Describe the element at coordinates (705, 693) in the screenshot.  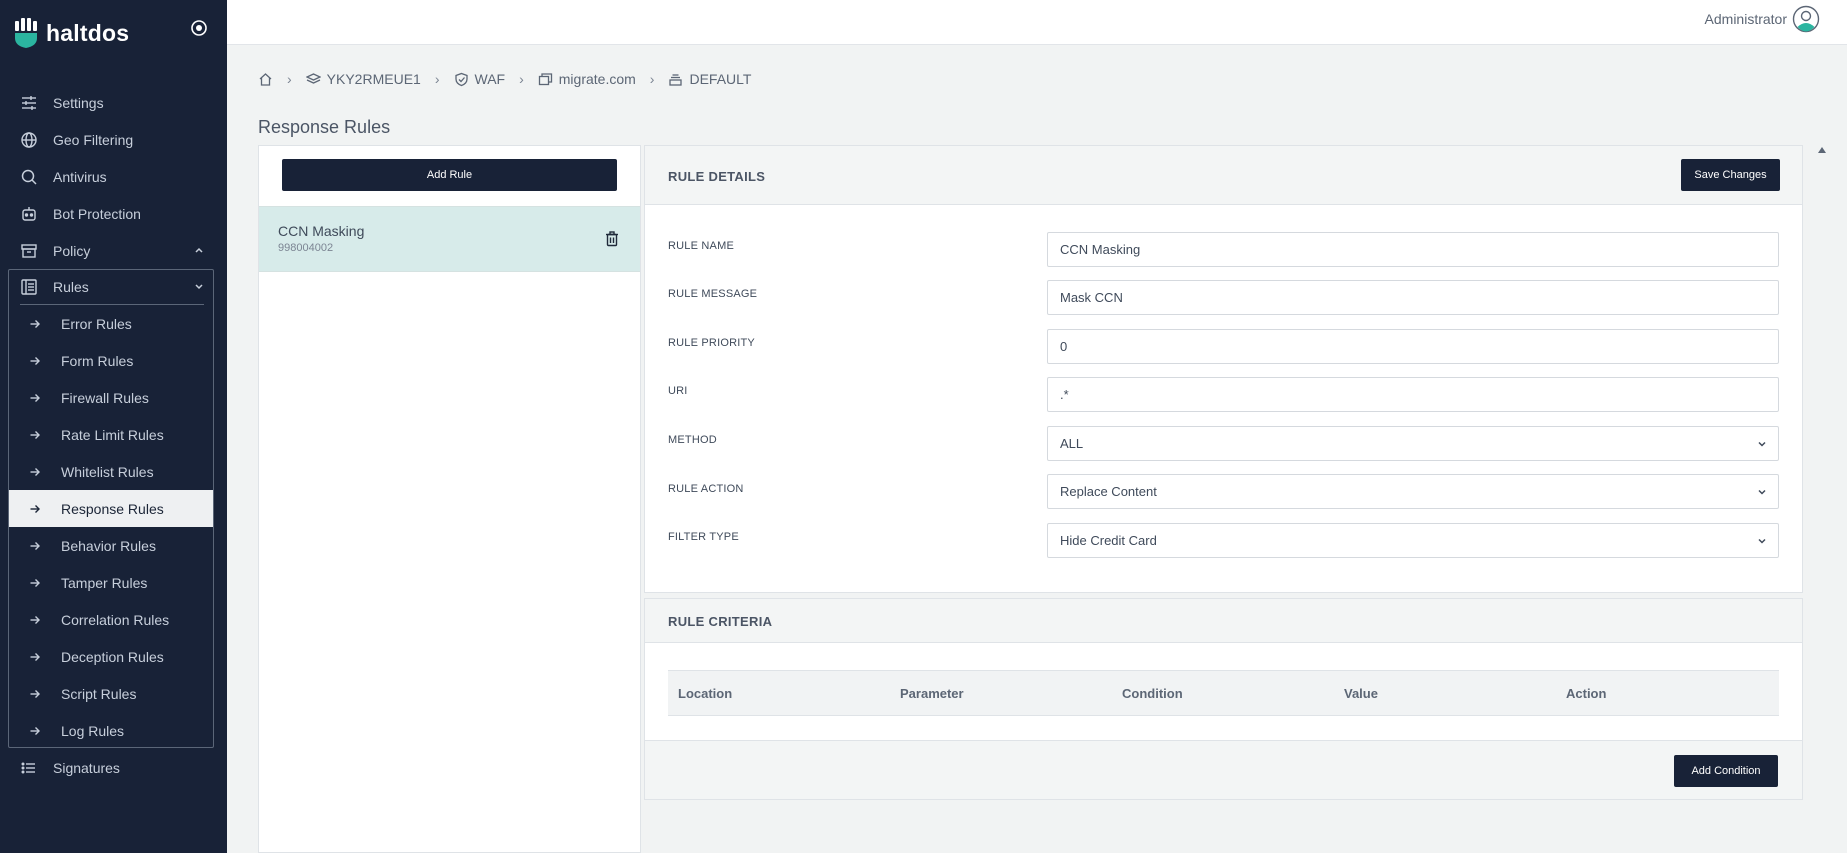
I see `column-header-location: Location` at that location.